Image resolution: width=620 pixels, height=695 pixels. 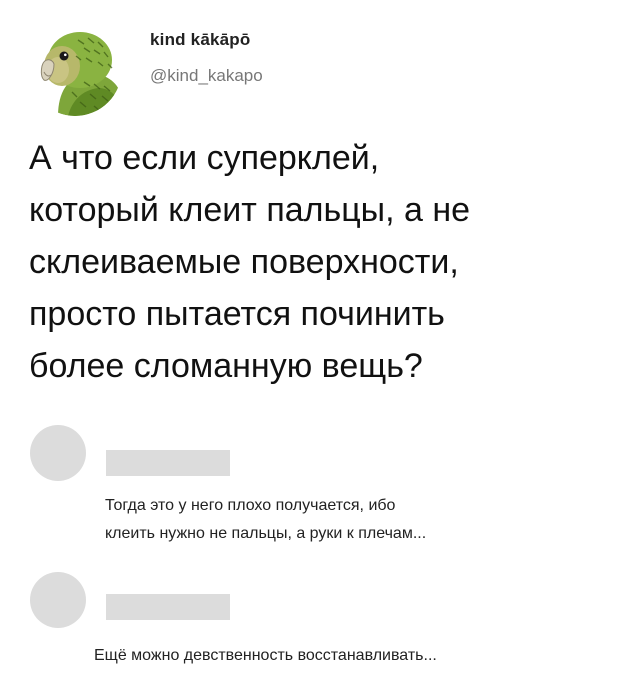 I want to click on reply-text-line: Тогда это у него плохо получается, ибо, so click(x=250, y=505).